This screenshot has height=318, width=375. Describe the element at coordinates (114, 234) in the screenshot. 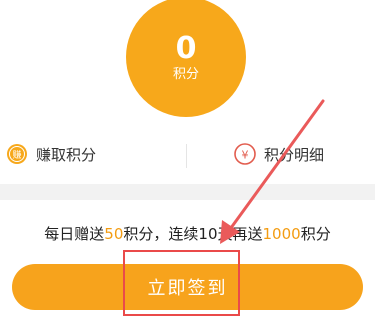

I see `daily-points-value: 50` at that location.